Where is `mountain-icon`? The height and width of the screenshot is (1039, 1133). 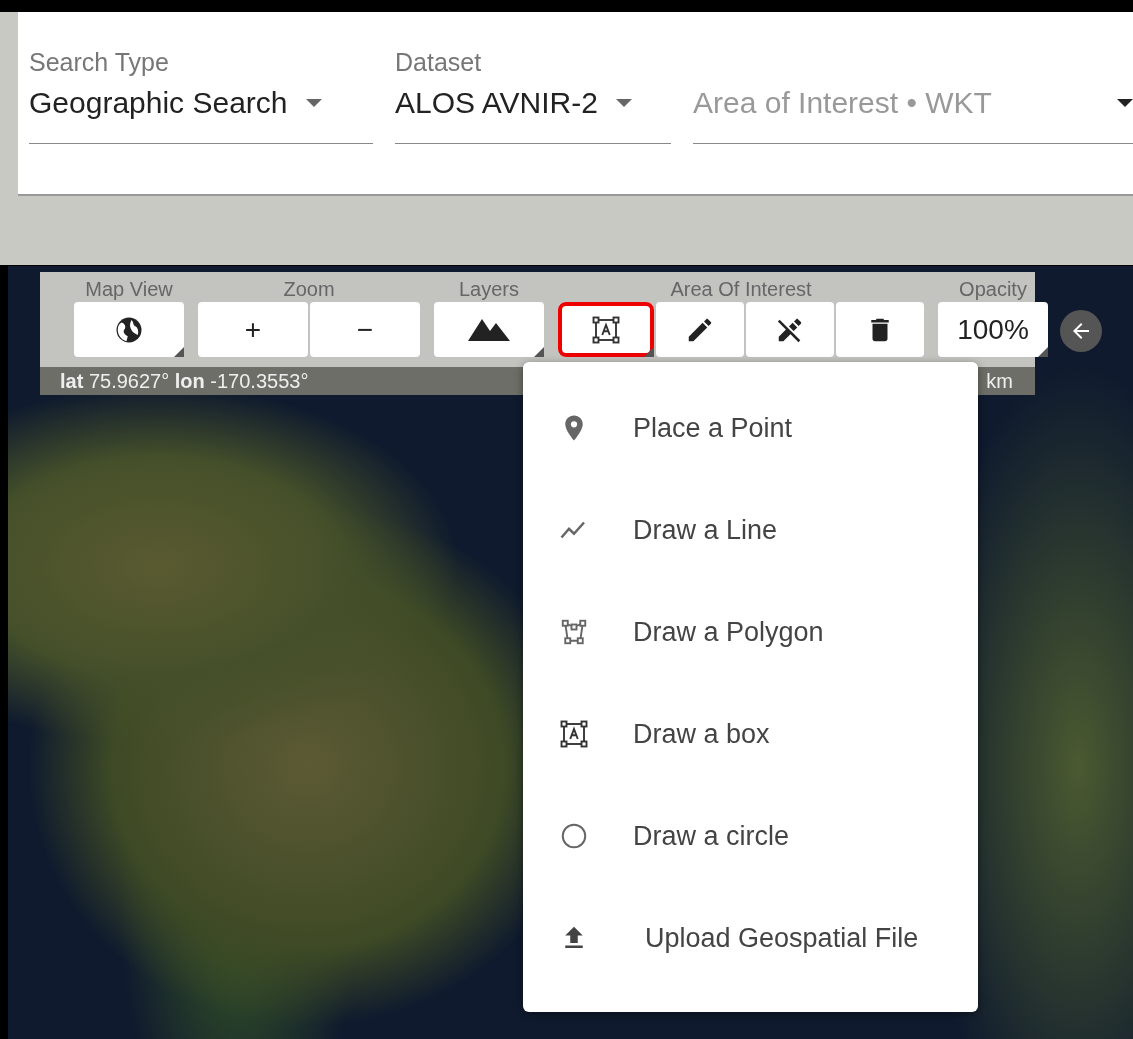
mountain-icon is located at coordinates (489, 329).